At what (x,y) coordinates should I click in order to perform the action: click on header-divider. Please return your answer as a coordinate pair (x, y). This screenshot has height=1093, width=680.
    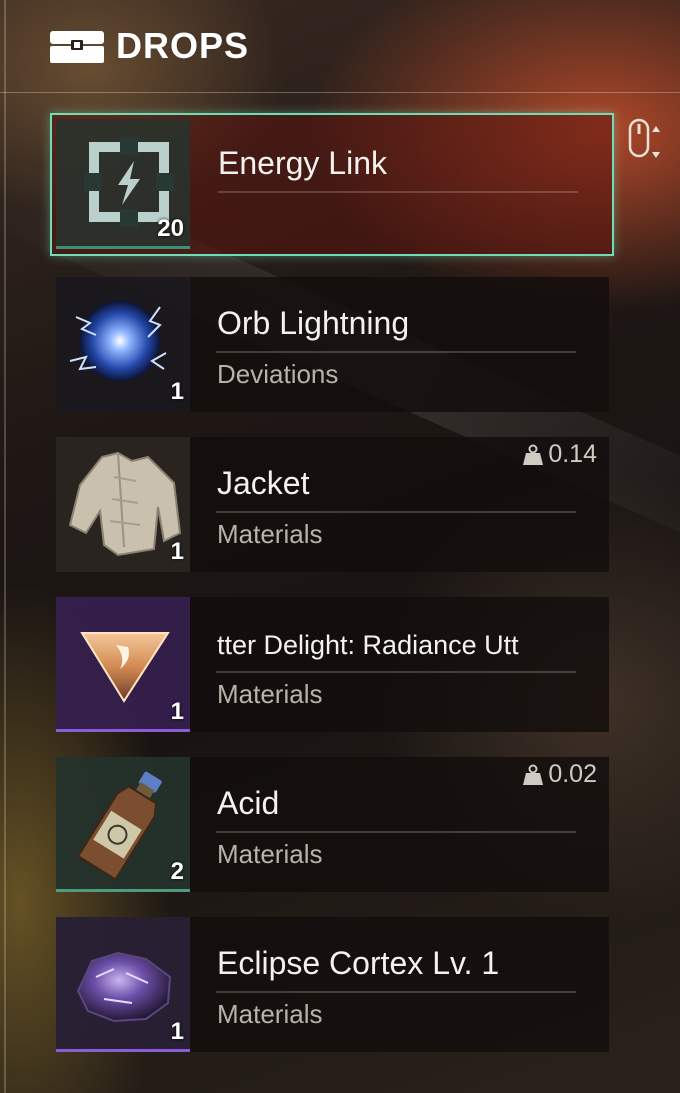
    Looking at the image, I should click on (340, 92).